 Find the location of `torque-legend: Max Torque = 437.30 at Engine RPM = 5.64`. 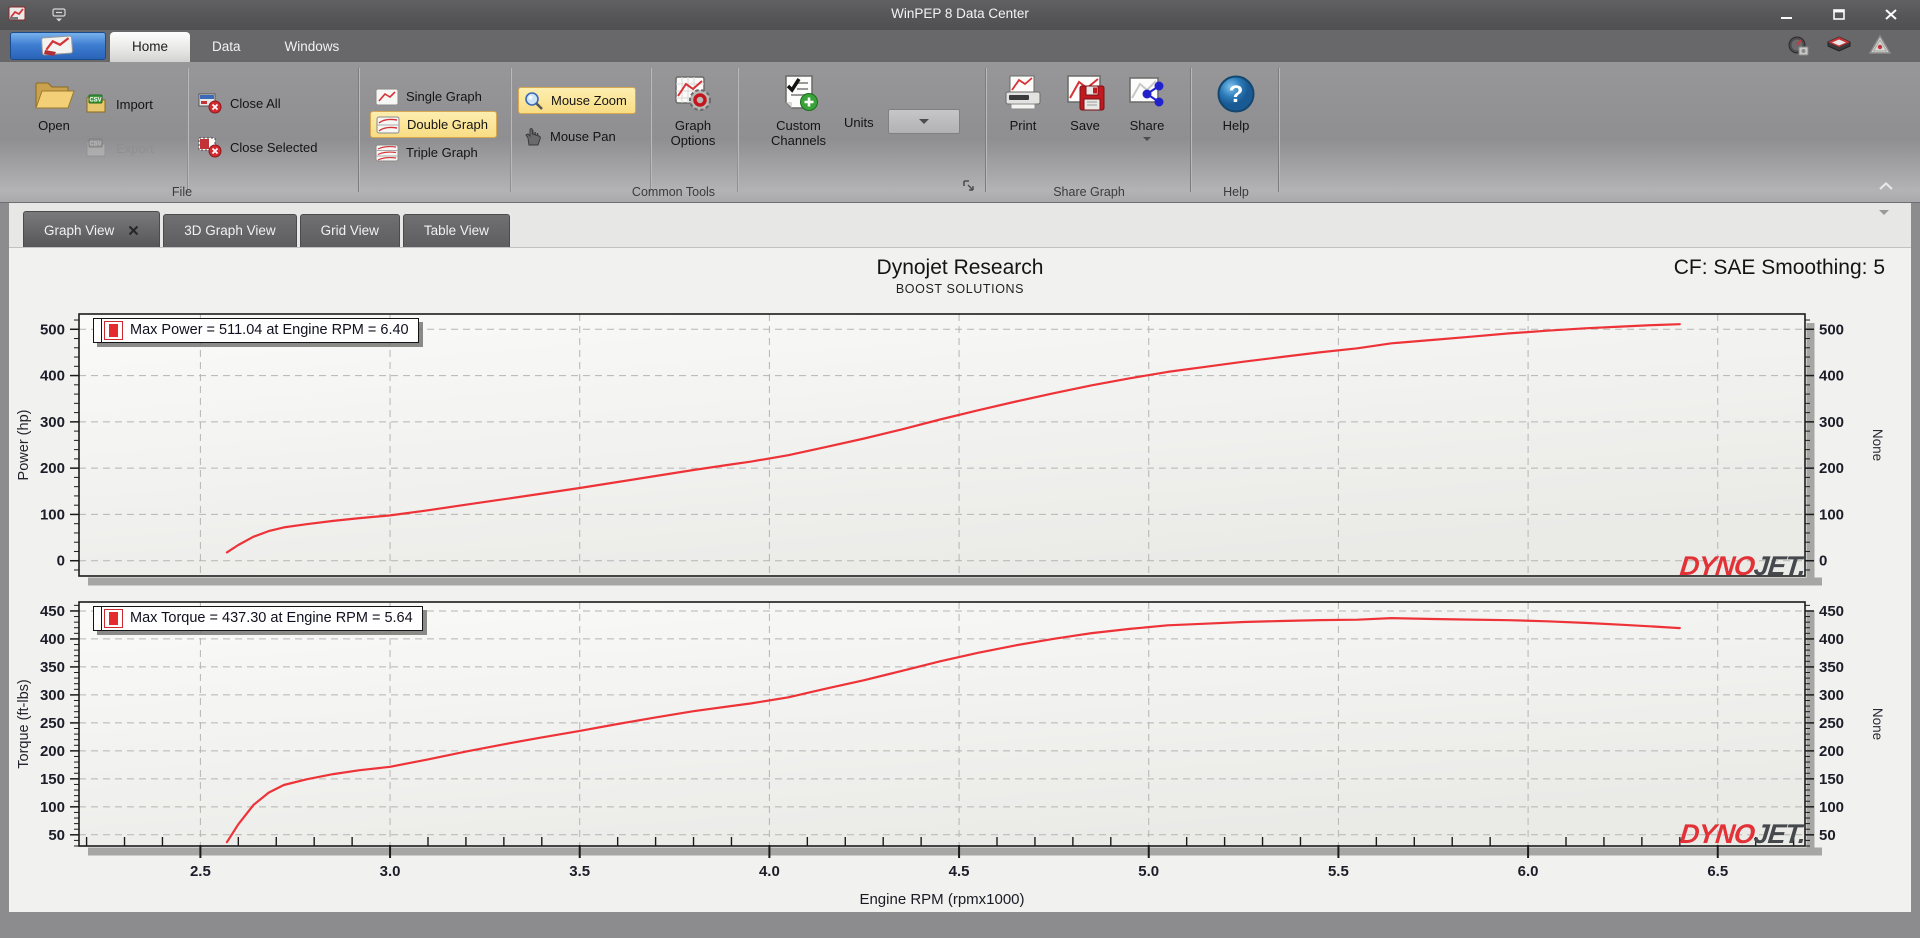

torque-legend: Max Torque = 437.30 at Engine RPM = 5.64 is located at coordinates (258, 618).